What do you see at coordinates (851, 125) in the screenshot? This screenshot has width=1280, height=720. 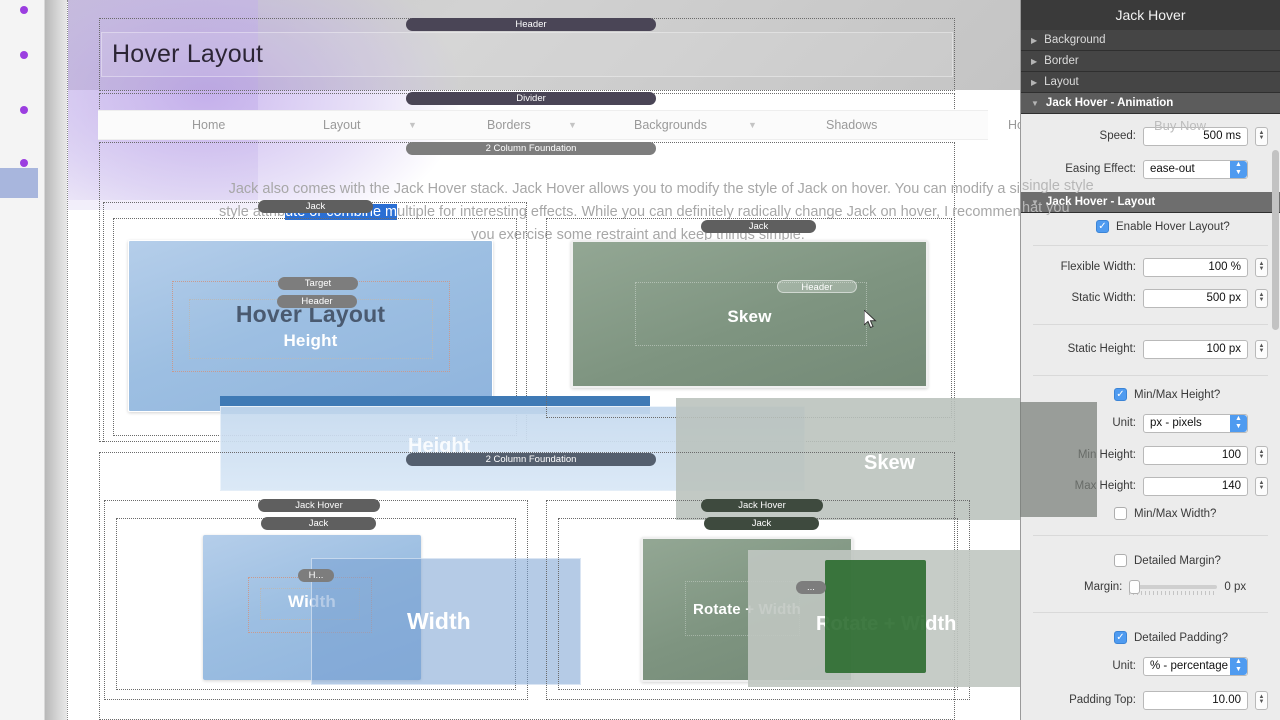 I see `nav-item-shadows: Shadows` at bounding box center [851, 125].